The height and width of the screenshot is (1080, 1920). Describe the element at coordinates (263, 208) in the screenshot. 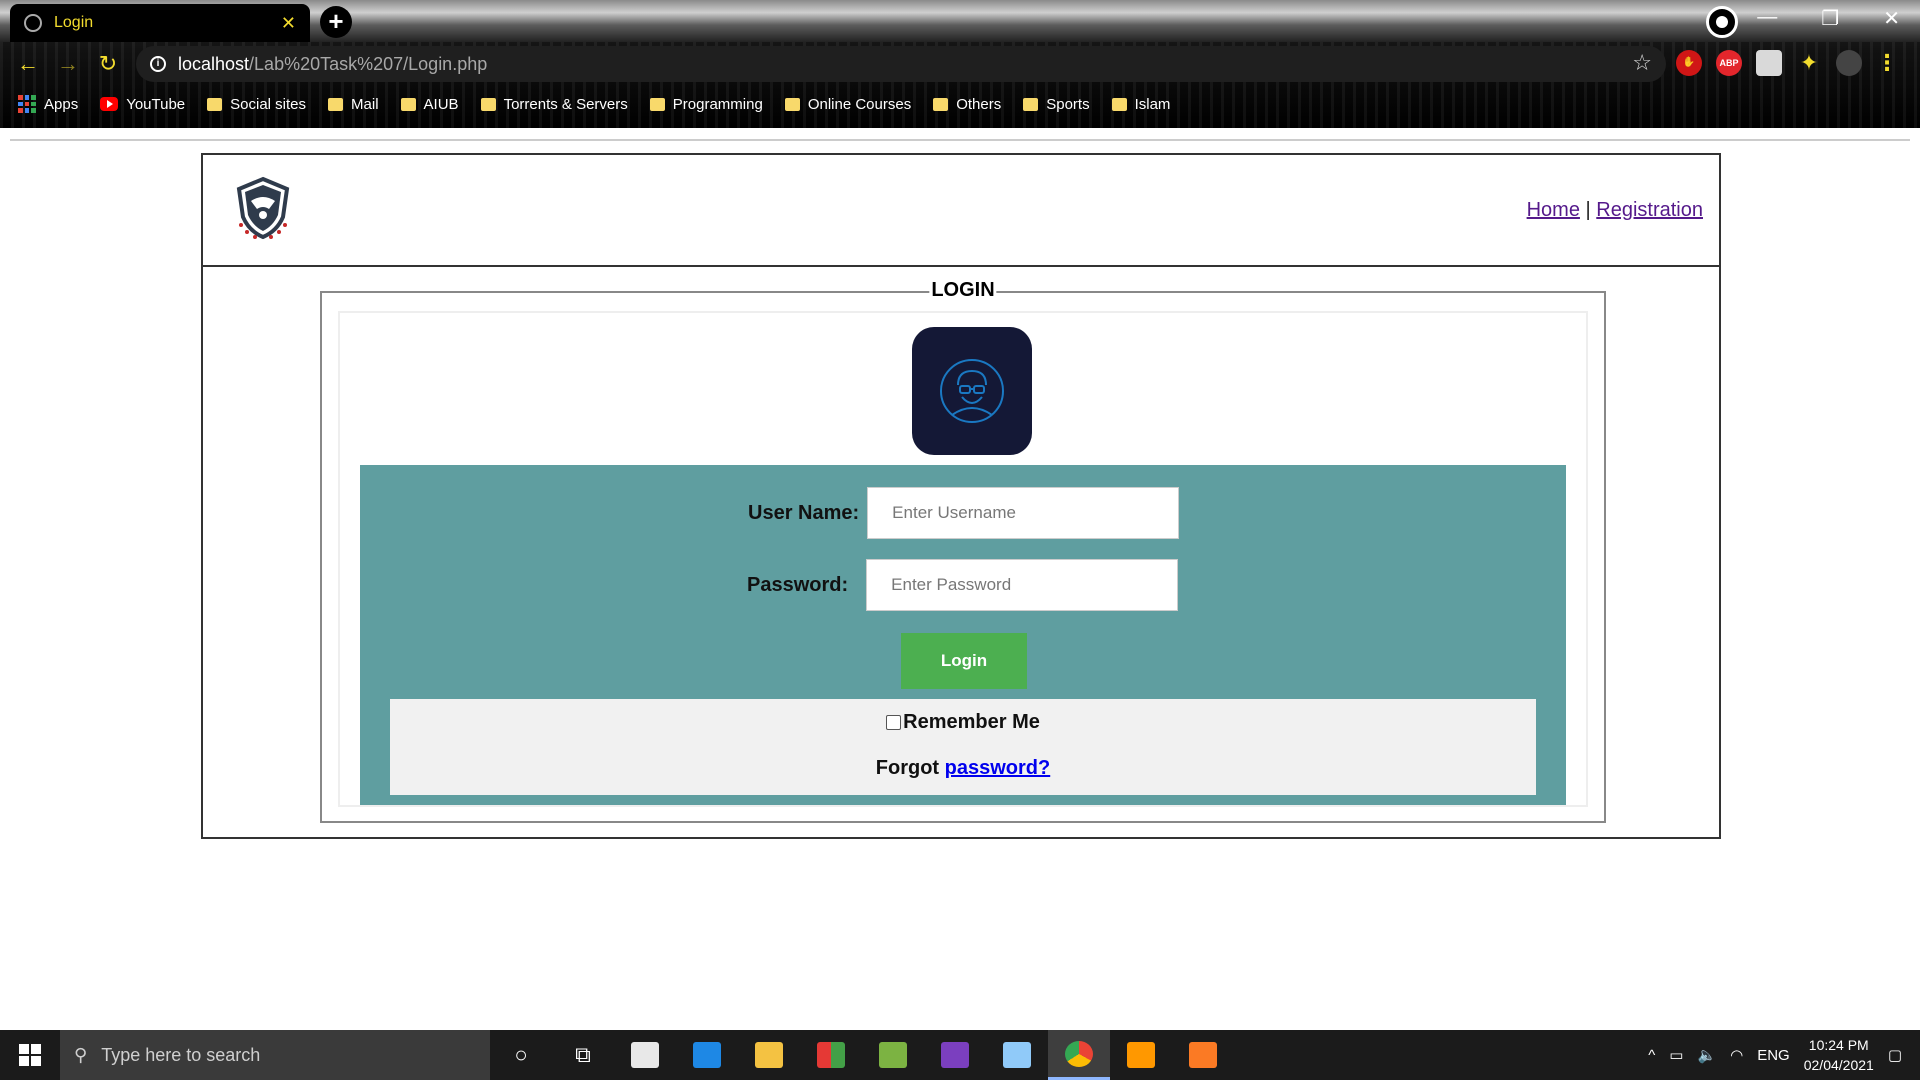

I see `shield-logo-icon` at that location.